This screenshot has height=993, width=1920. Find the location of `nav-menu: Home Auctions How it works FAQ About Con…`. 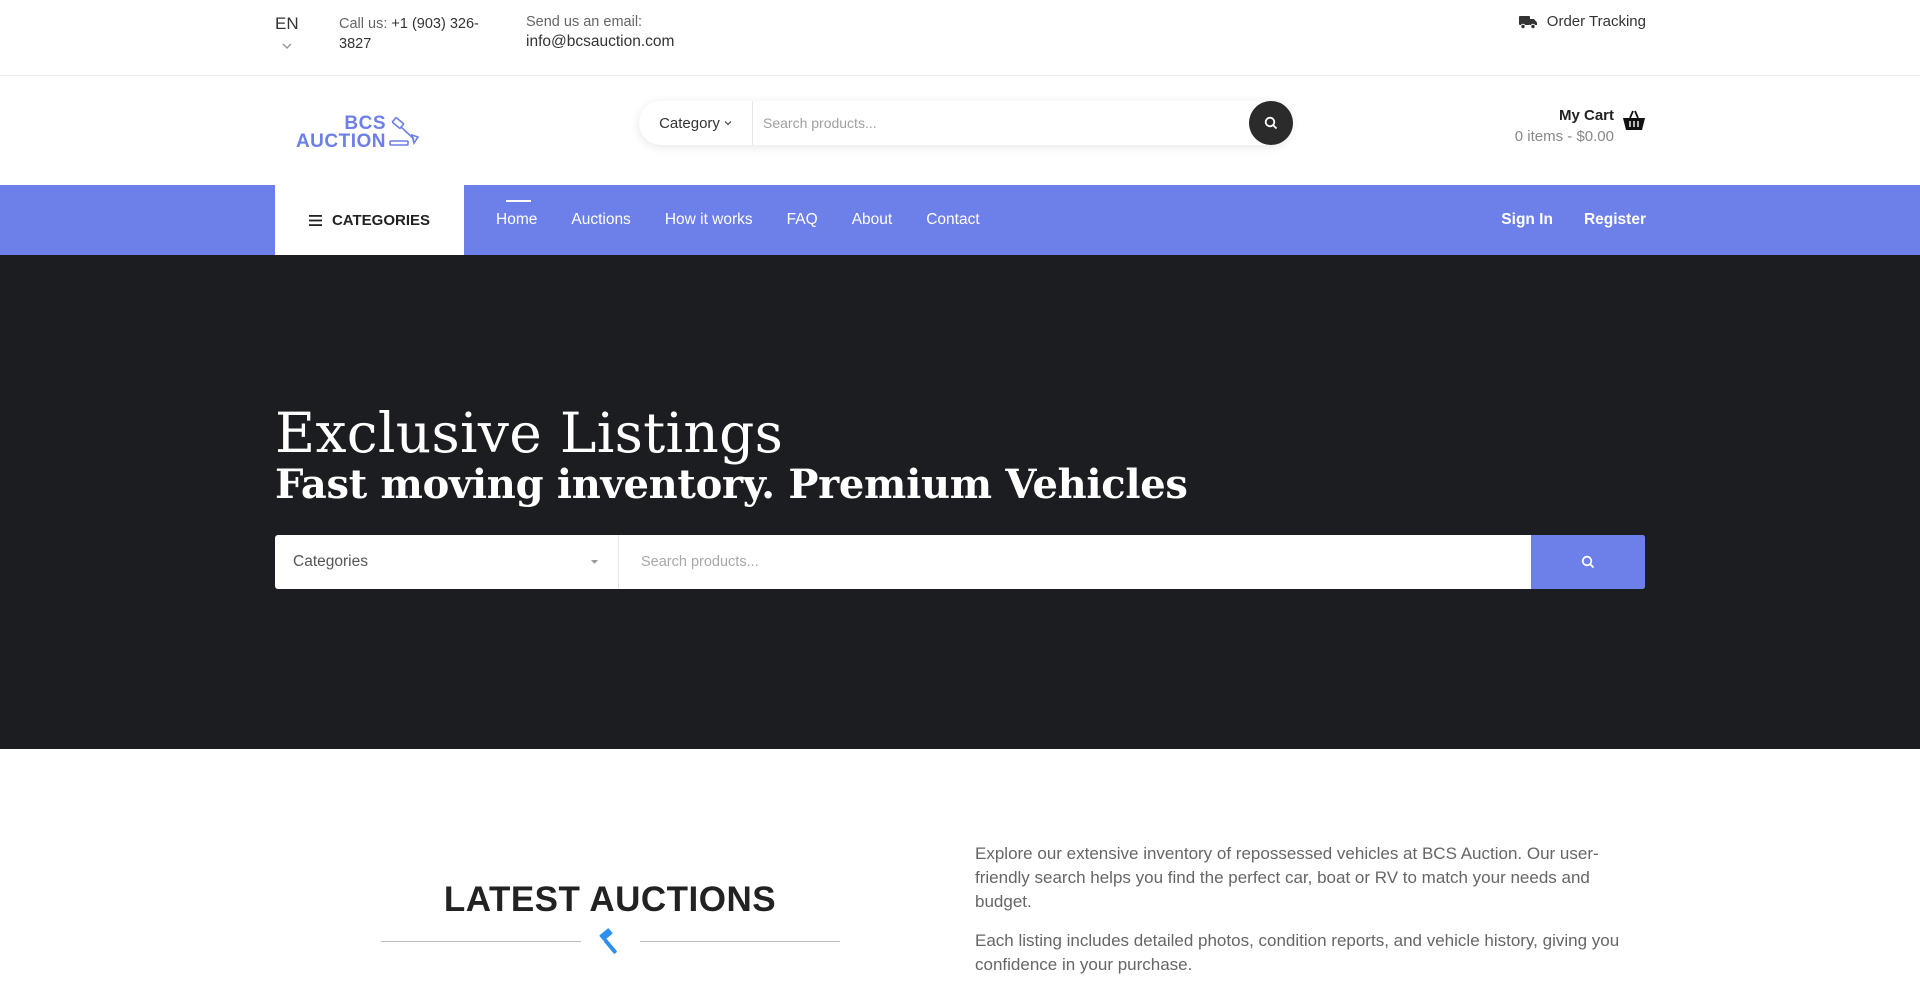

nav-menu: Home Auctions How it works FAQ About Con… is located at coordinates (738, 220).